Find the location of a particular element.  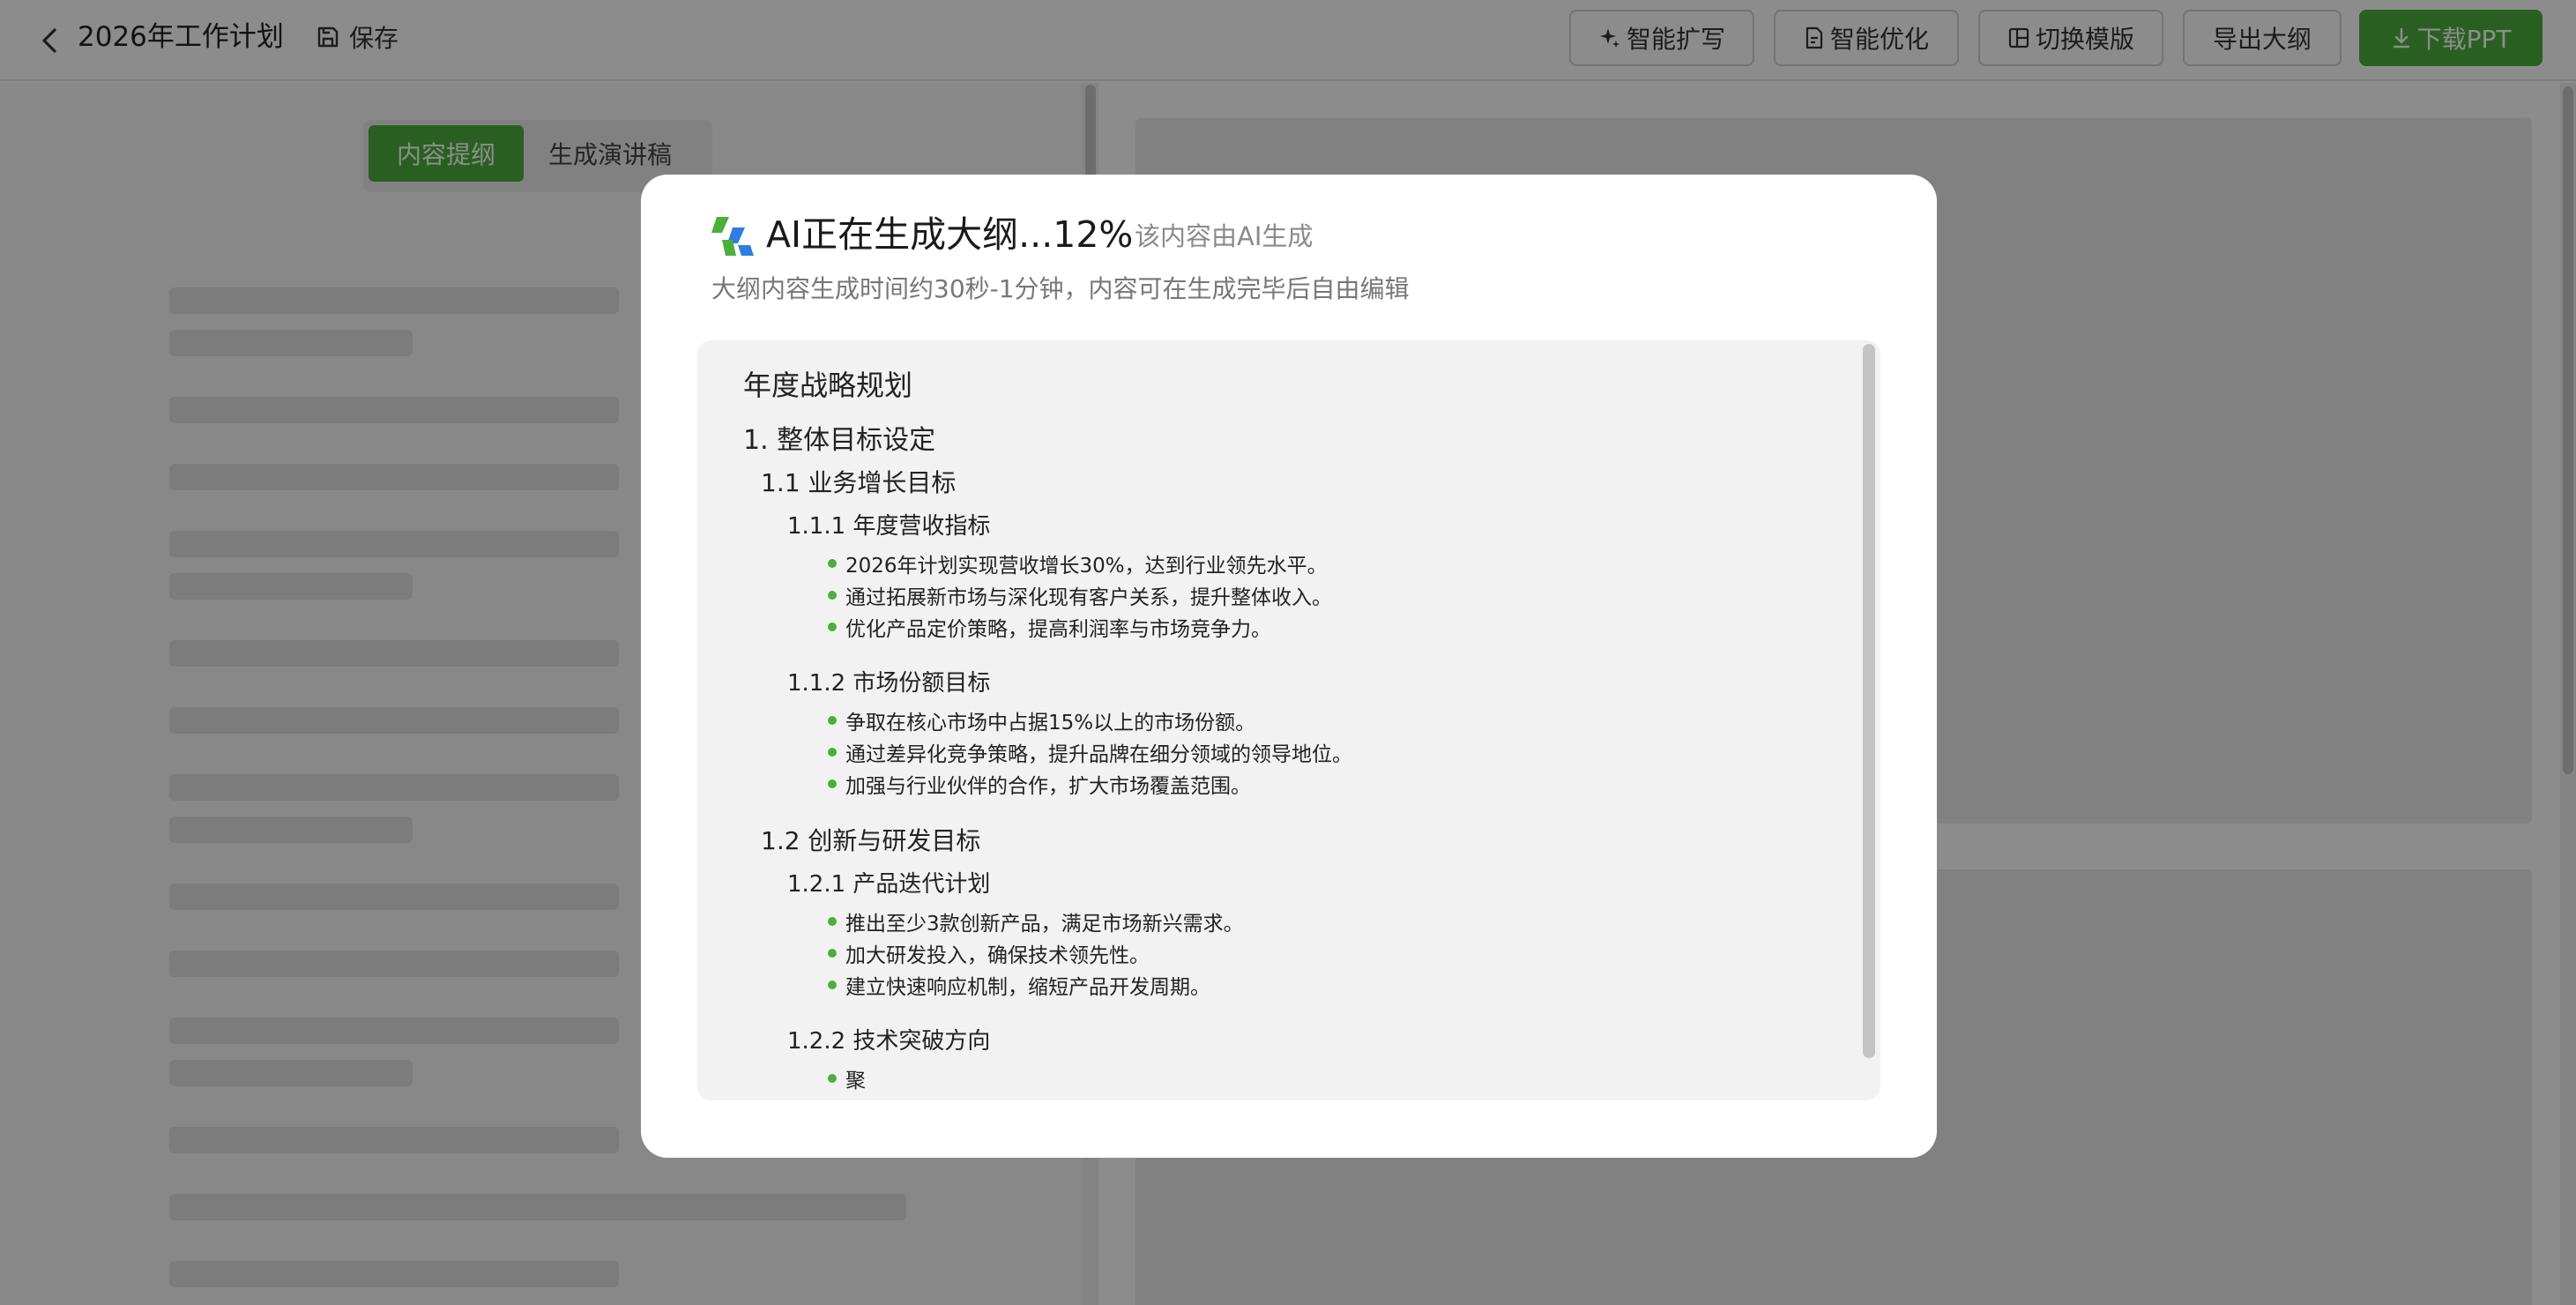

outline-bullet: 2026年计划实现营收增长30%，达到行业领先水平。 is located at coordinates (1078, 563).